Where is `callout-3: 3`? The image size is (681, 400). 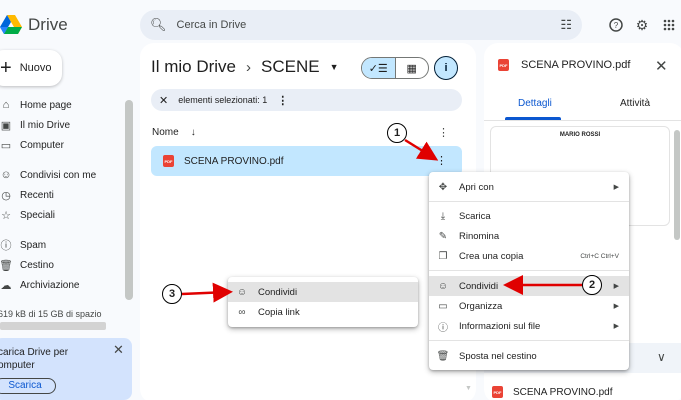 callout-3: 3 is located at coordinates (172, 294).